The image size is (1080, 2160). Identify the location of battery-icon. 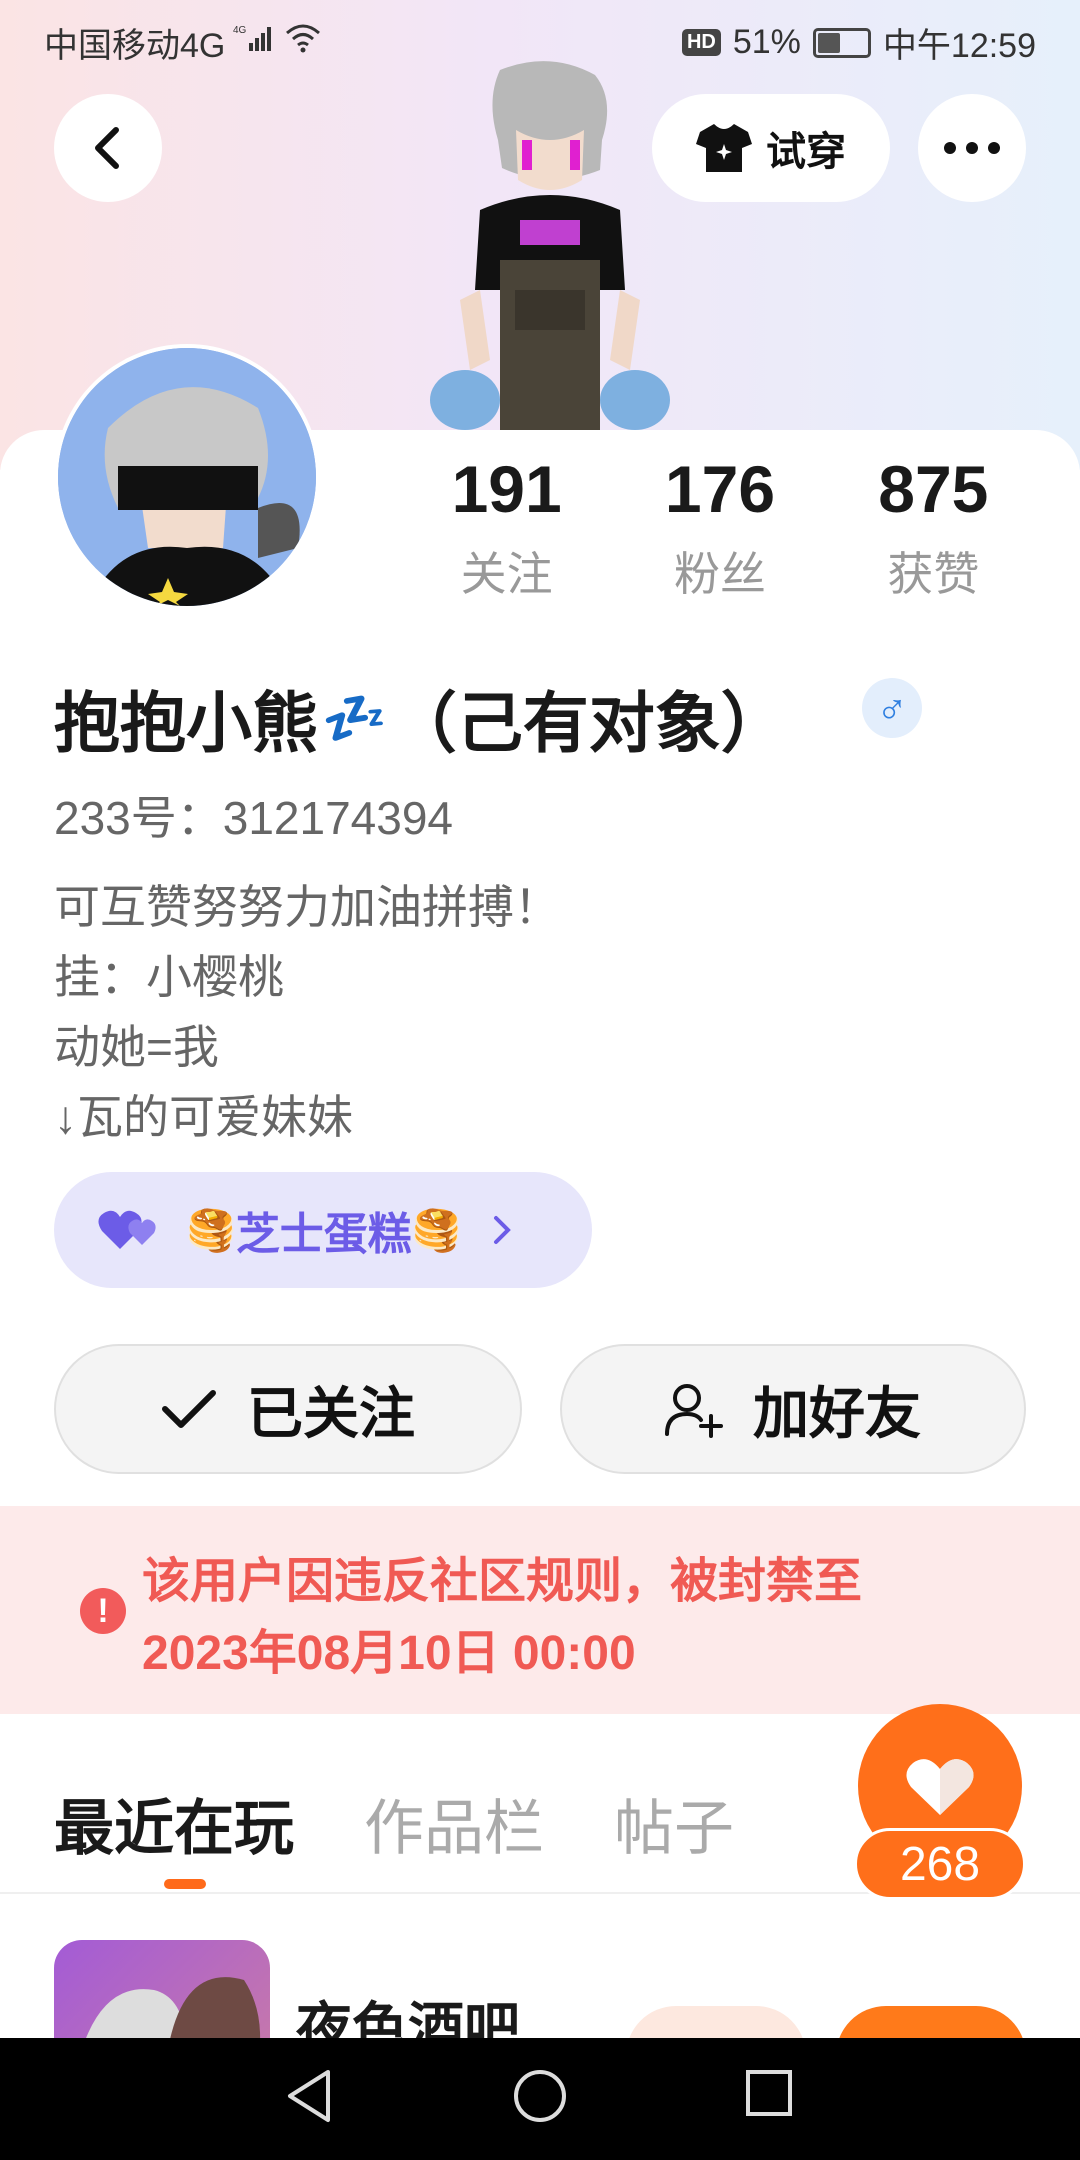
(841, 42).